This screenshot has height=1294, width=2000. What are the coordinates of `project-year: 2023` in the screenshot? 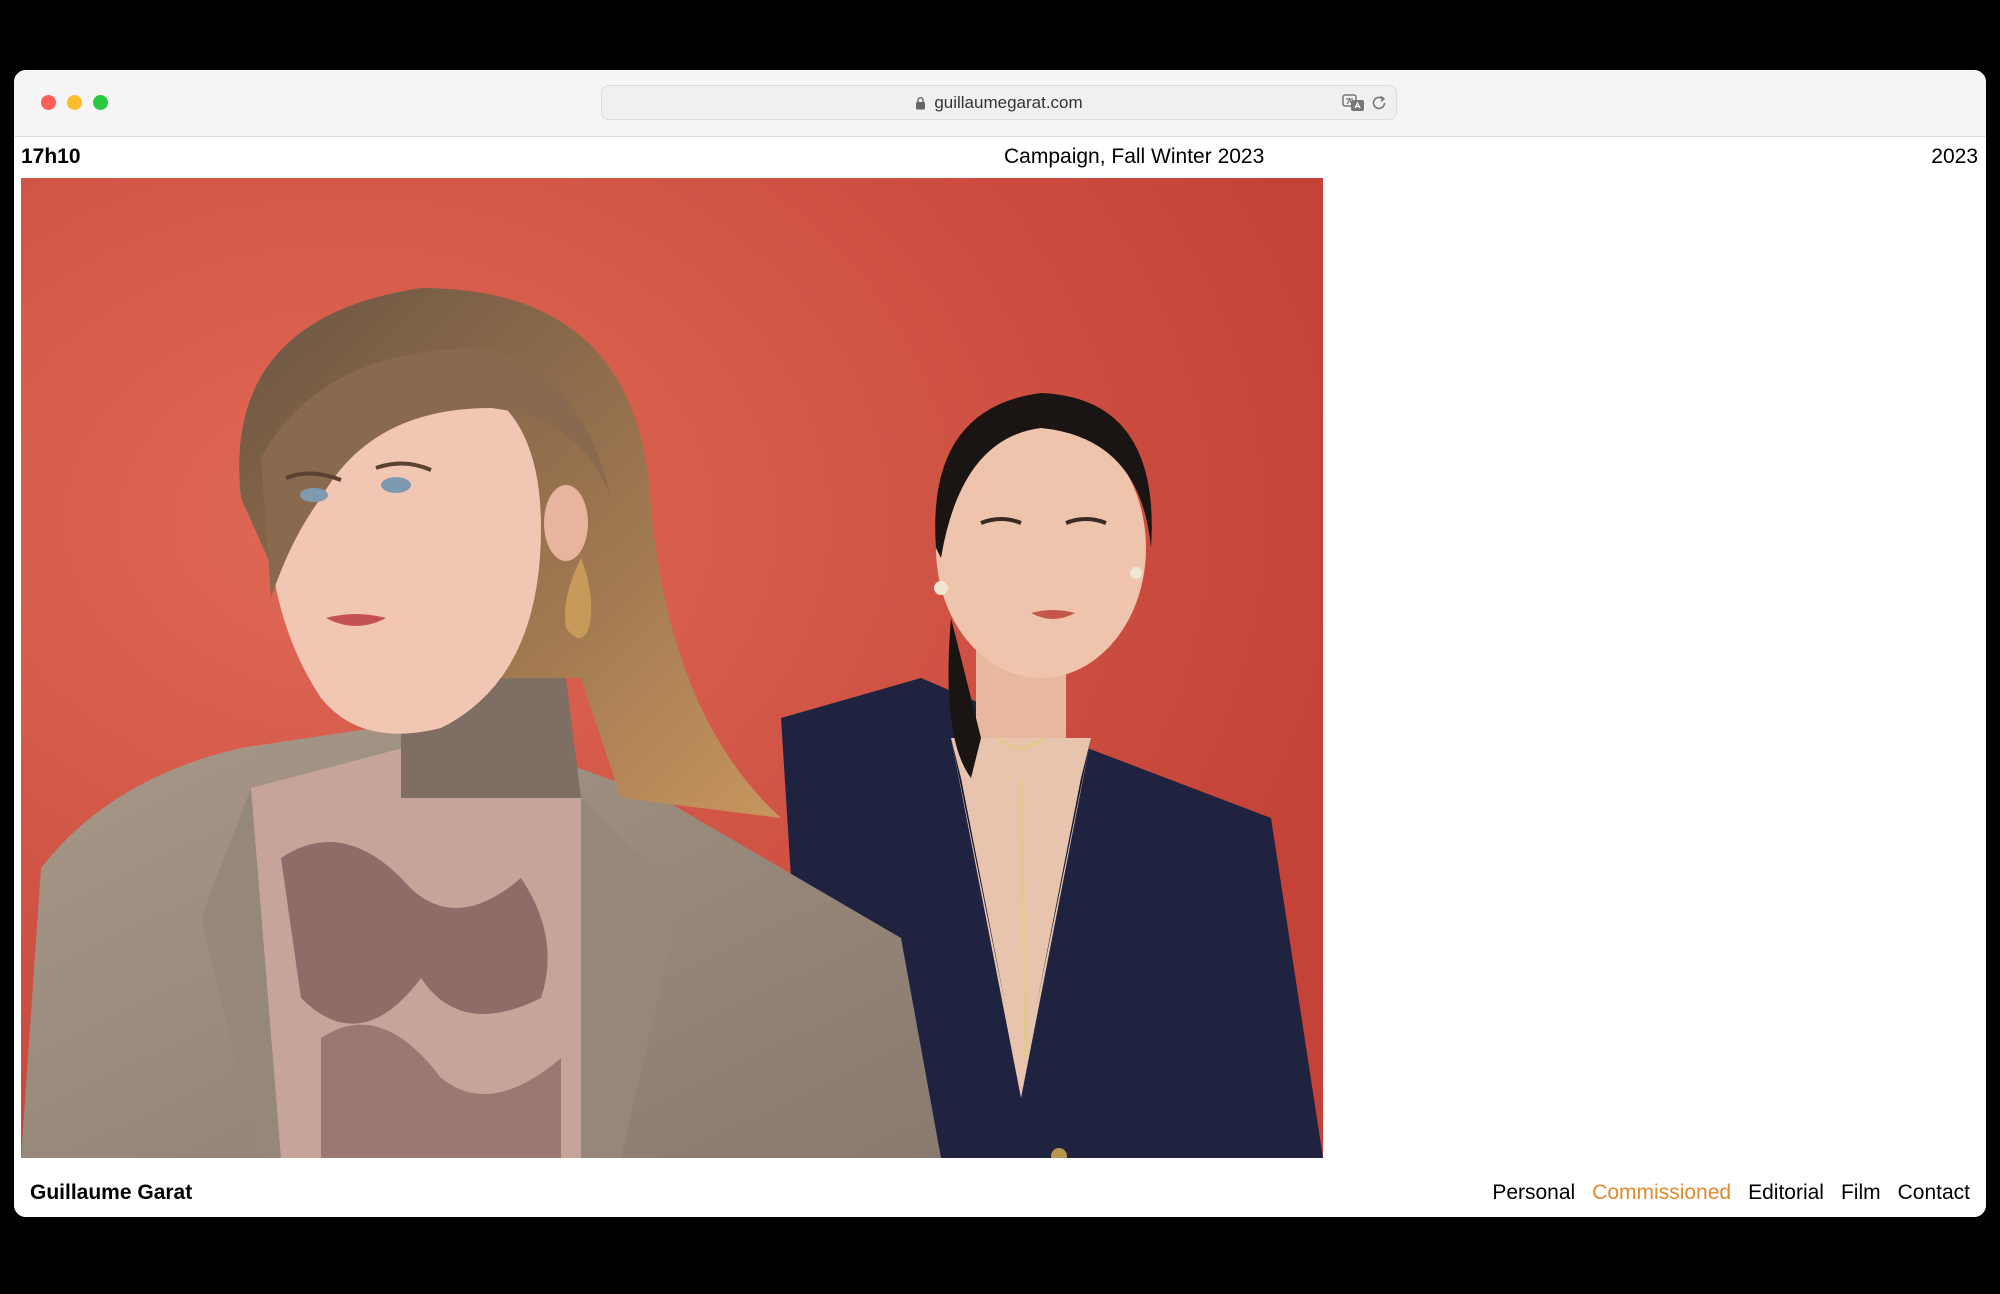 It's located at (1954, 156).